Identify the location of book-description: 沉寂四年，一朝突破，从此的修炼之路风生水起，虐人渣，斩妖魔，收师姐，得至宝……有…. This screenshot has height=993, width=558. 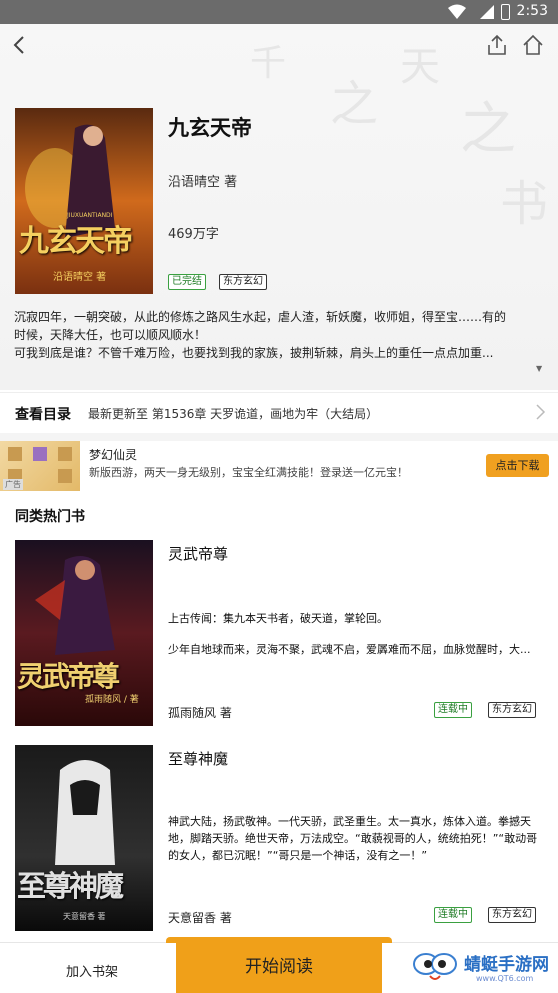
(278, 335).